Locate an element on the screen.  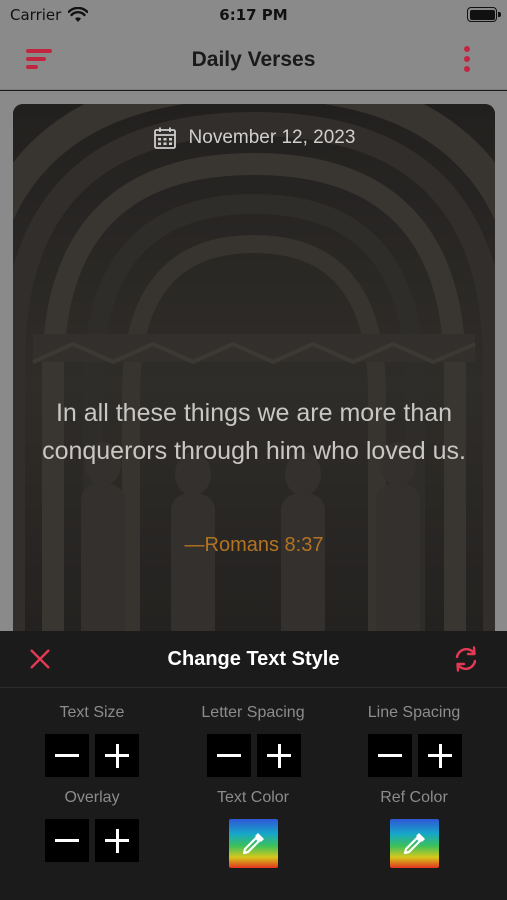
text-size-decrease-button is located at coordinates (67, 755).